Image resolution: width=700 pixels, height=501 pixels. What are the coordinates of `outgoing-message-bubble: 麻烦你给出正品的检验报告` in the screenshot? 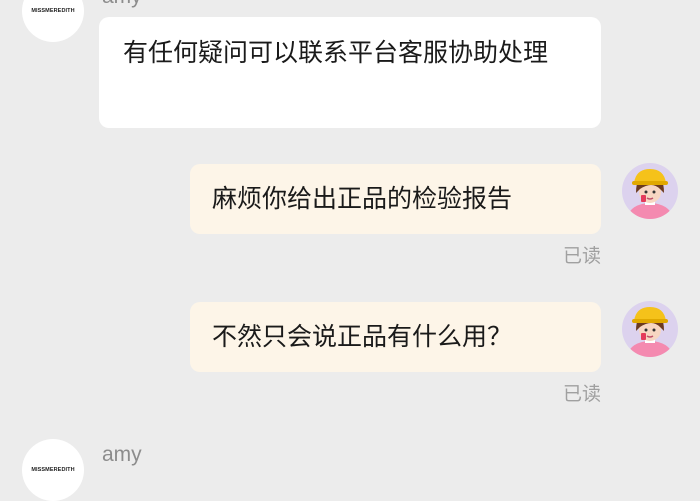 It's located at (395, 199).